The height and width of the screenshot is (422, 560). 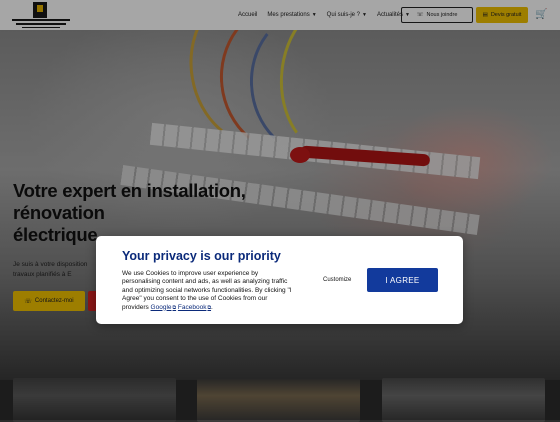 What do you see at coordinates (201, 256) in the screenshot?
I see `dialog-title: Your privacy is our priority` at bounding box center [201, 256].